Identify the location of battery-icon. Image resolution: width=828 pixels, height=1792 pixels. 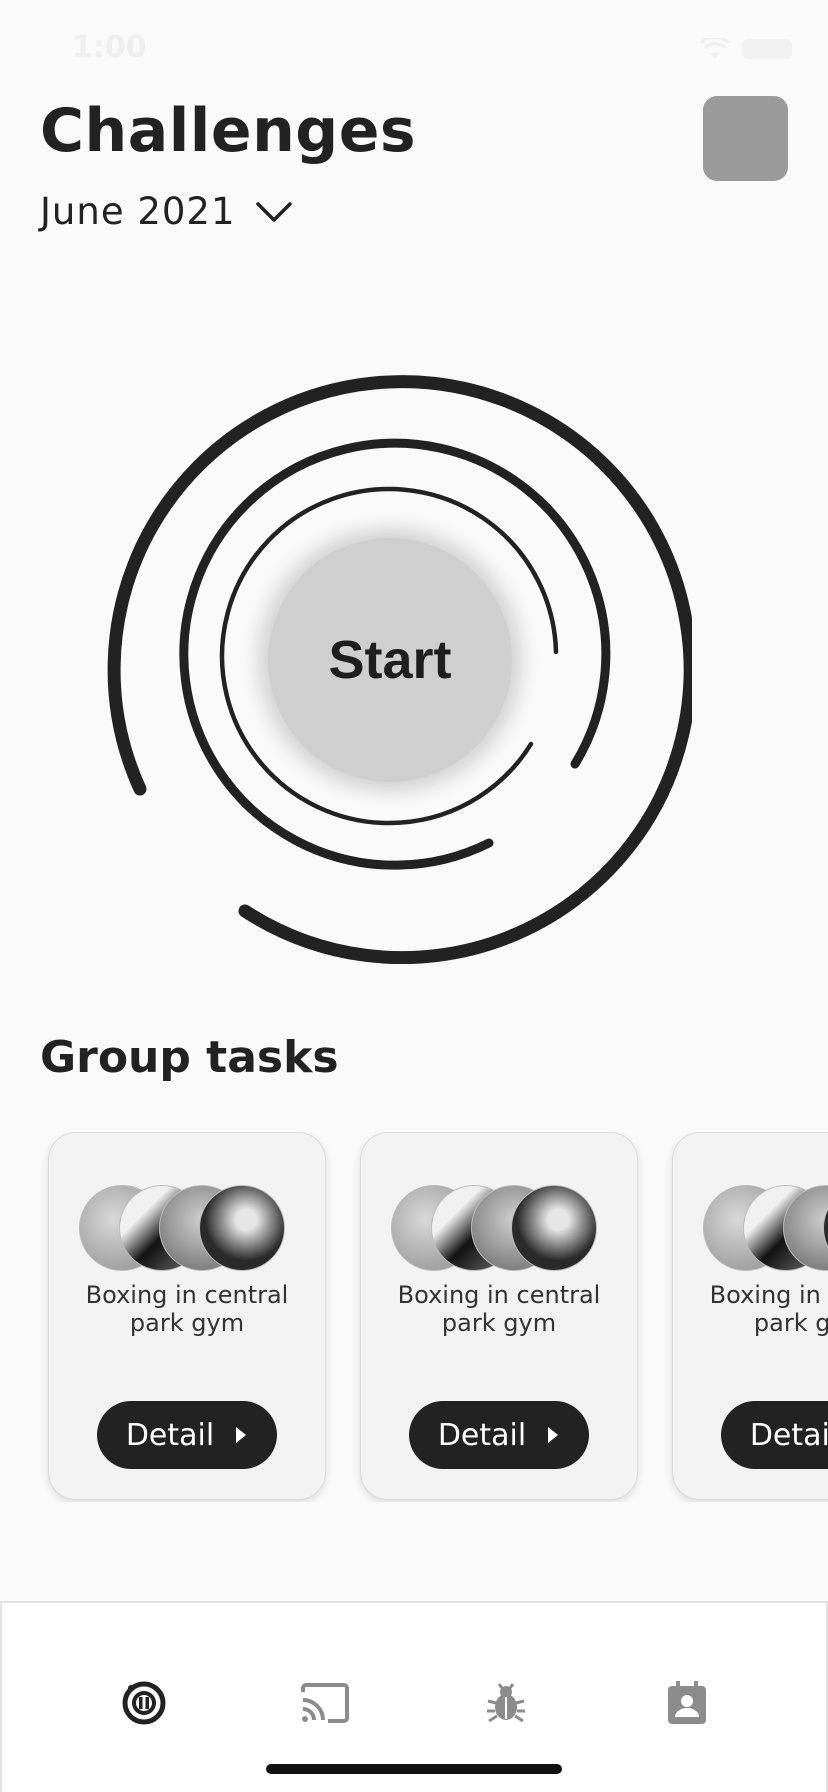
(767, 49).